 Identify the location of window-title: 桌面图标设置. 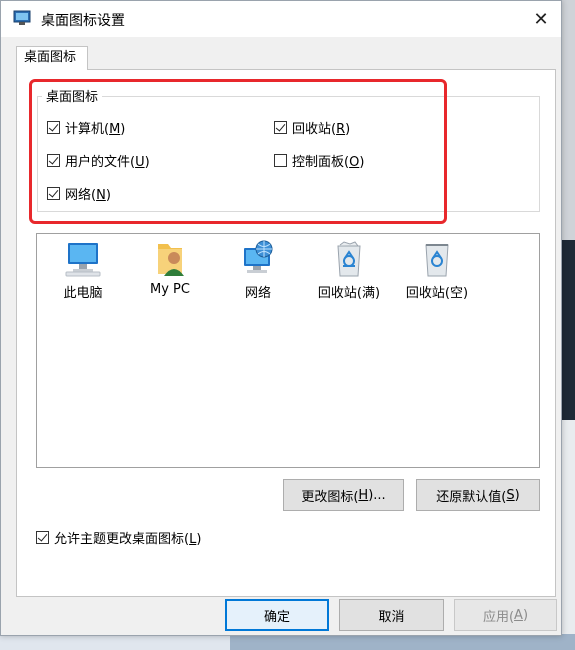
(83, 21).